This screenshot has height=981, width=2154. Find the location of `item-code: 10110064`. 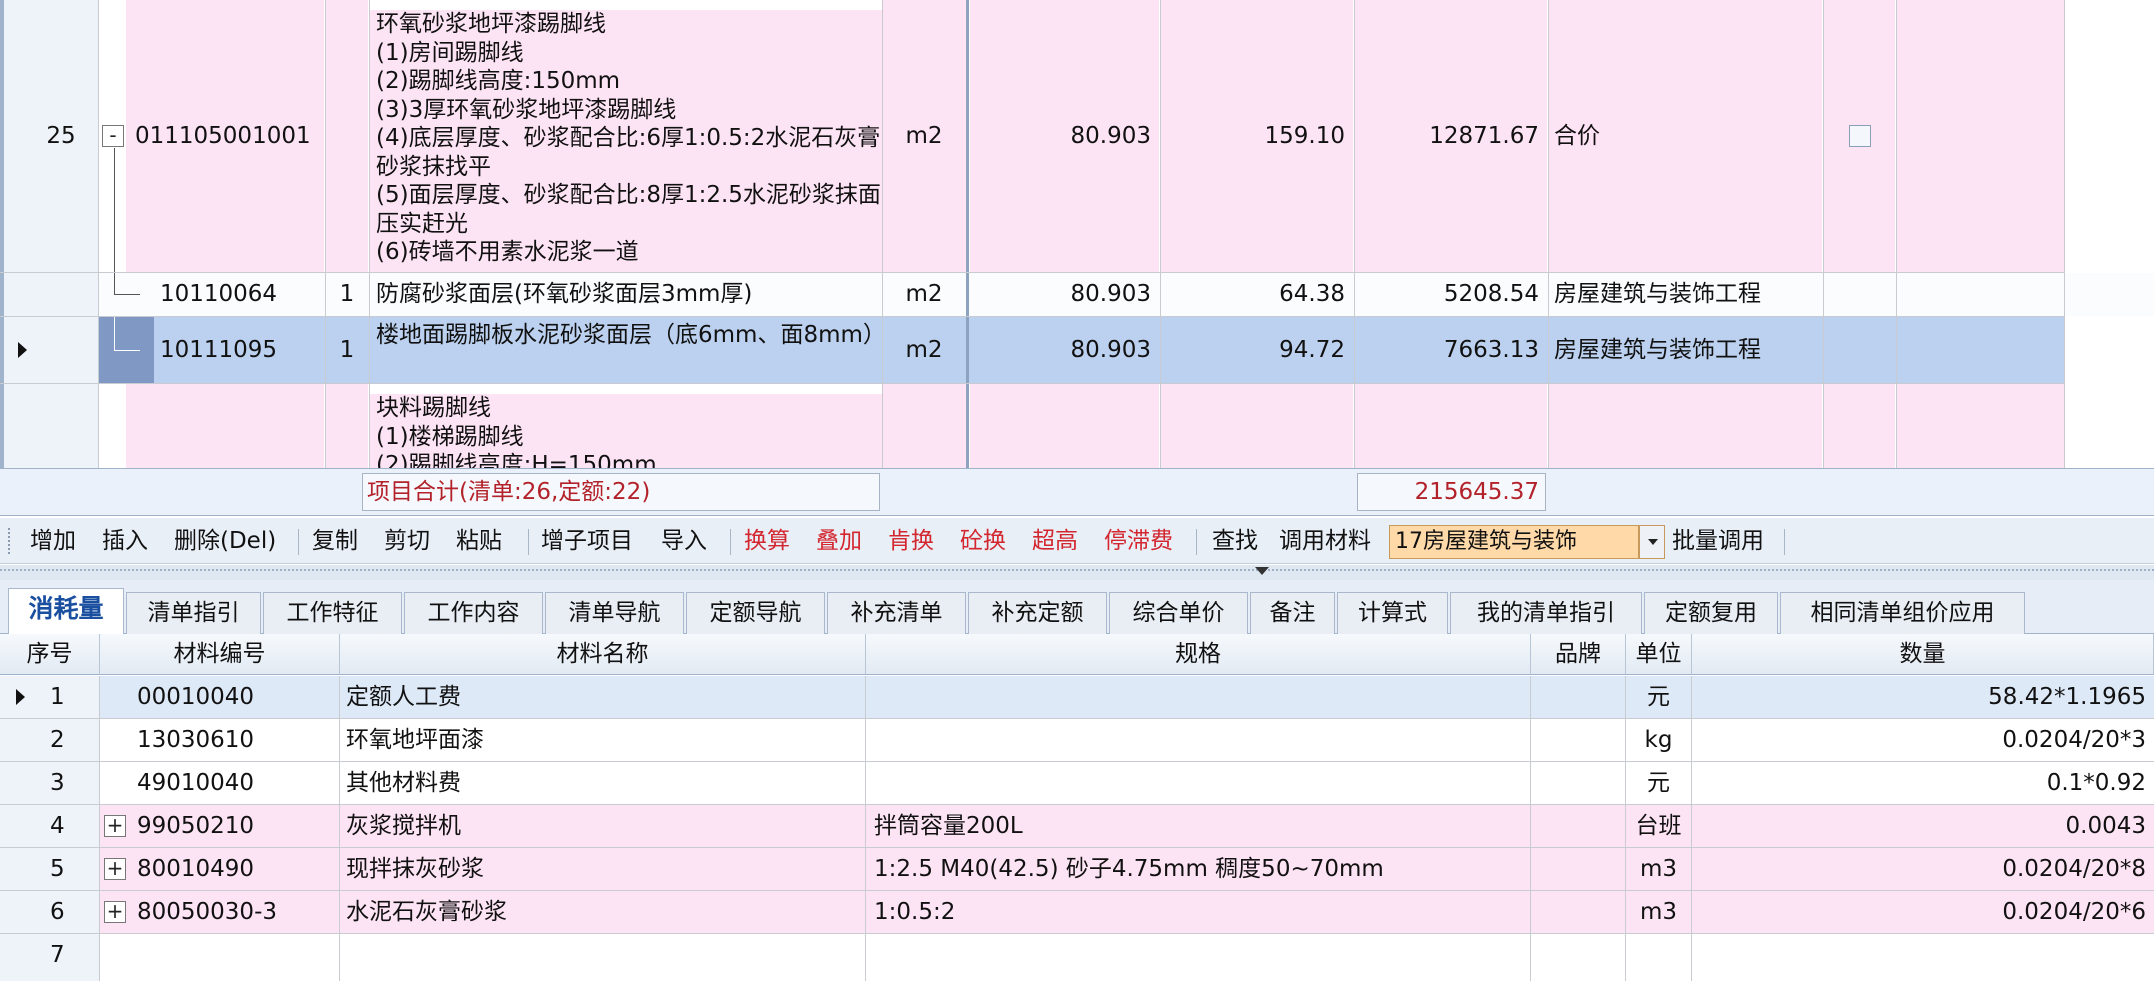

item-code: 10110064 is located at coordinates (242, 294).